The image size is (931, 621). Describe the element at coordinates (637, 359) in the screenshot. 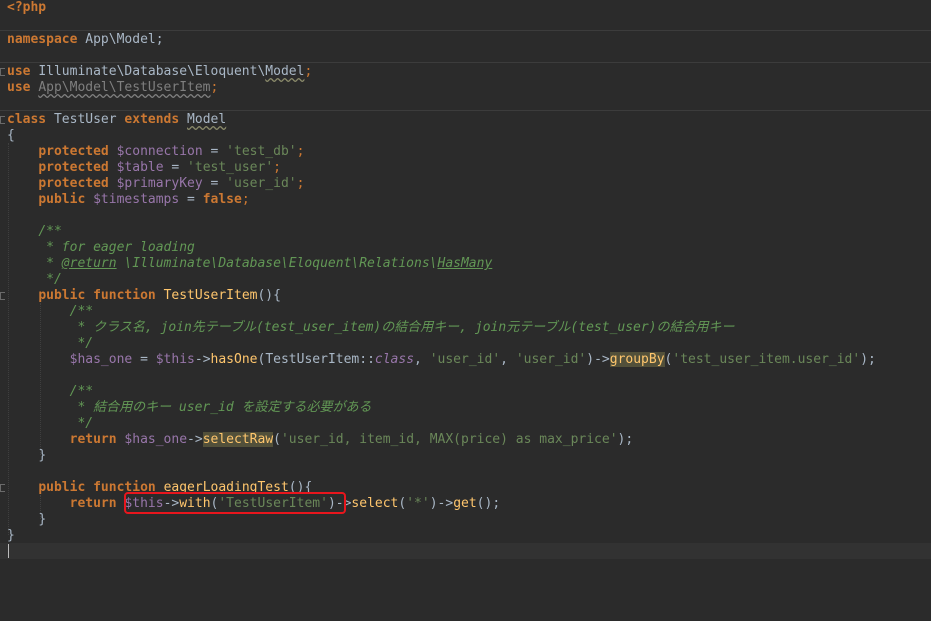

I see `method-call: groupBy` at that location.